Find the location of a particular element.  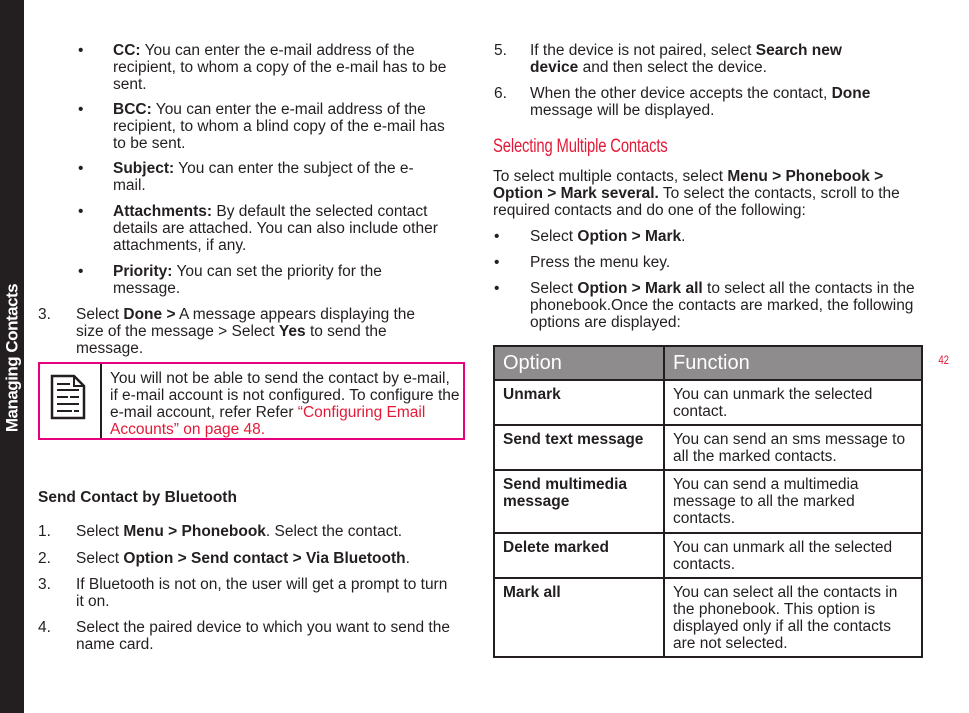

page-number: 42 is located at coordinates (944, 360).